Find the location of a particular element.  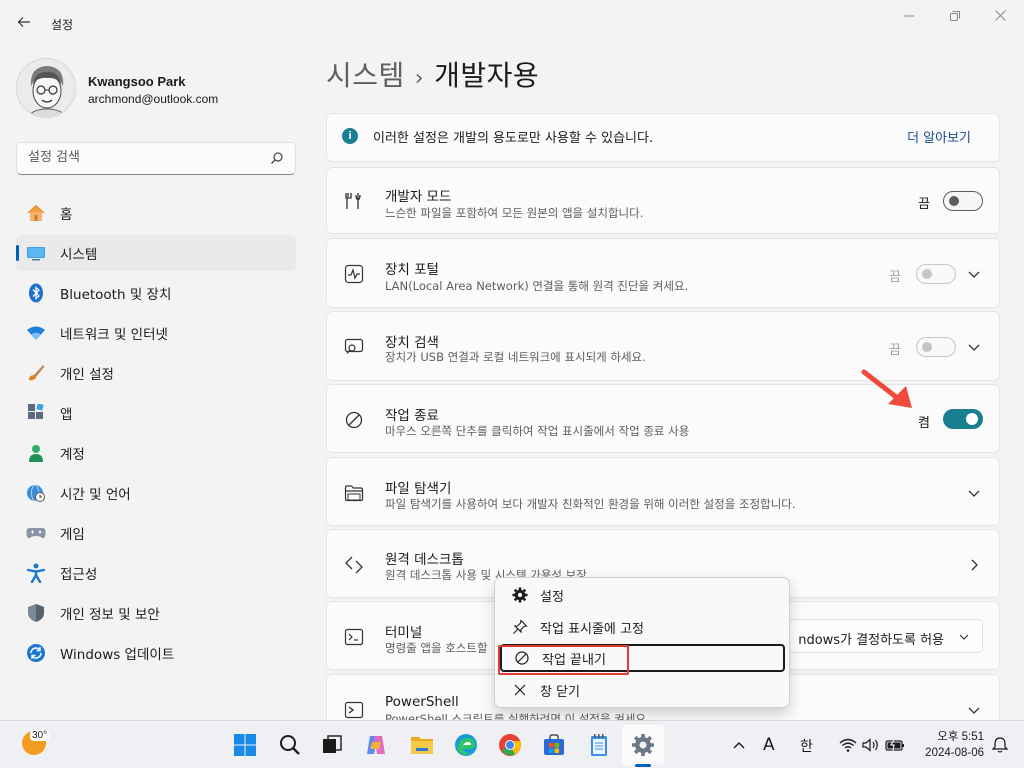

setting-title: 원격 데스크톱 is located at coordinates (424, 560).